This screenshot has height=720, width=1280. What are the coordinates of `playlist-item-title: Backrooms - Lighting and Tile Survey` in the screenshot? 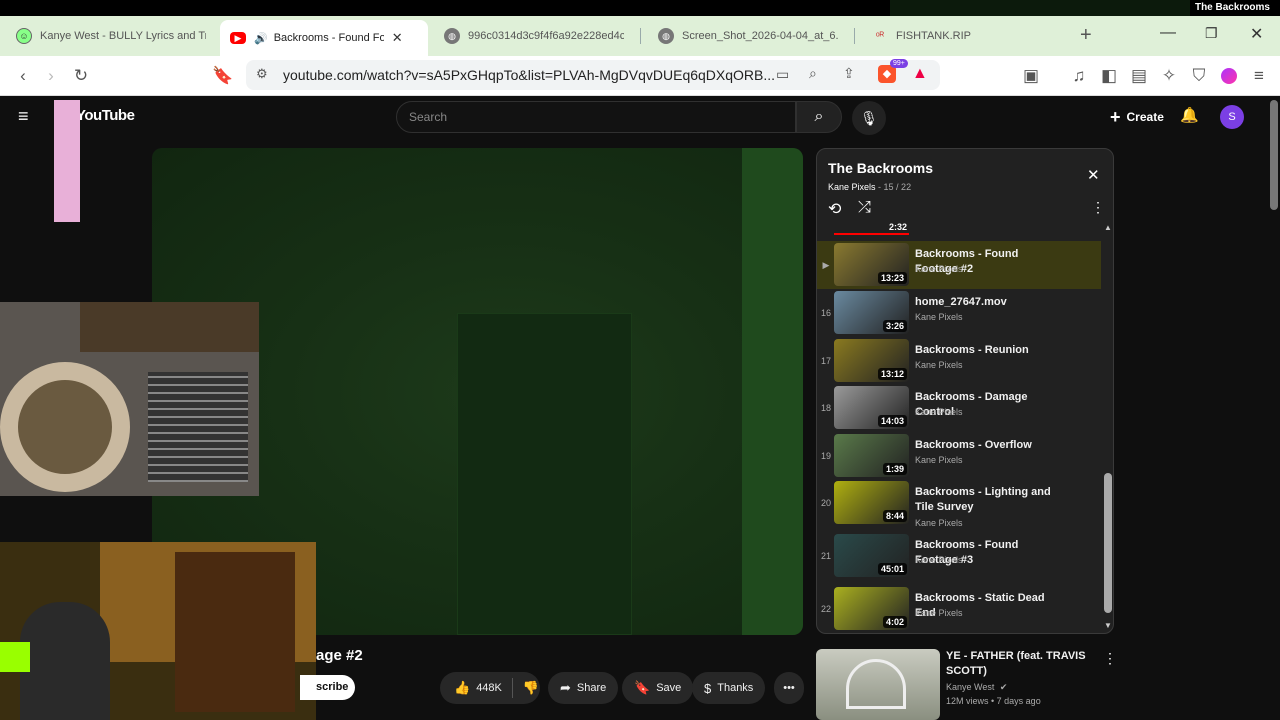 It's located at (989, 500).